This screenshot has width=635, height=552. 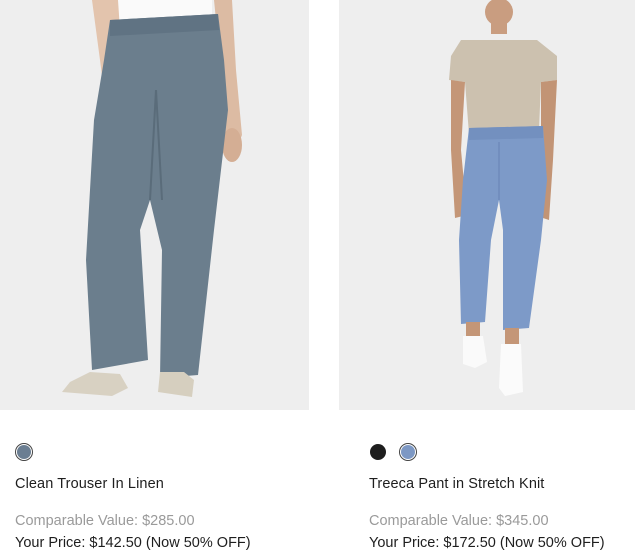 What do you see at coordinates (456, 484) in the screenshot?
I see `product-name: Treeca Pant in Stretch Knit` at bounding box center [456, 484].